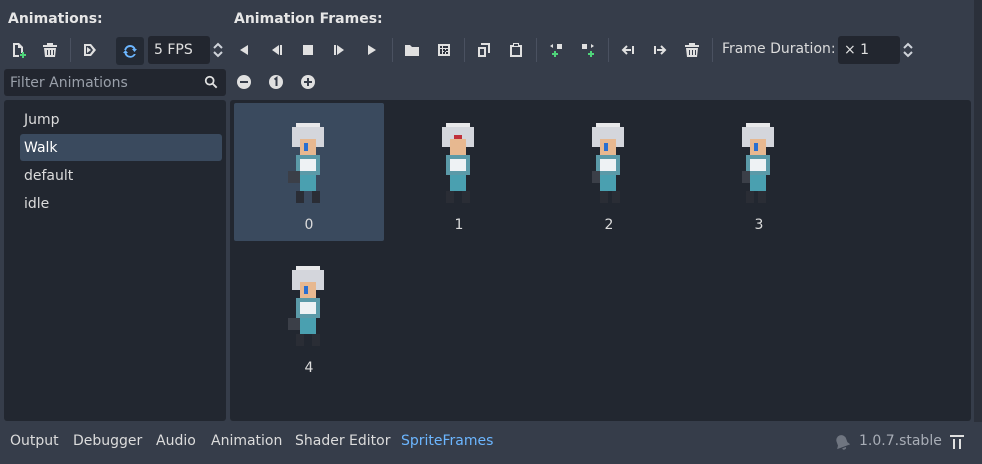 The height and width of the screenshot is (464, 982). I want to click on animation-frames-header: Animation Frames:, so click(308, 19).